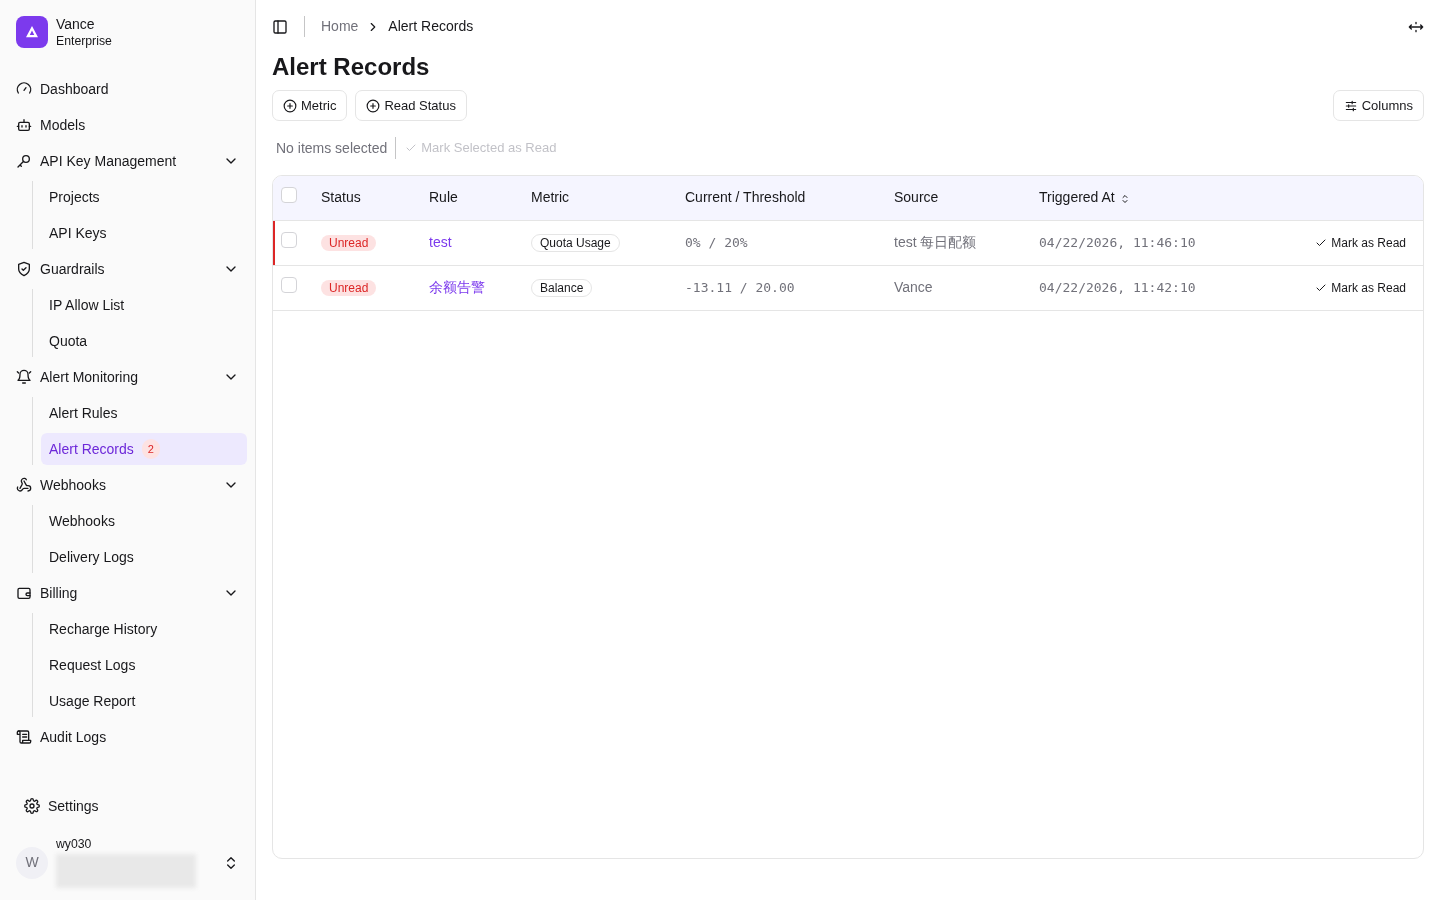 This screenshot has height=900, width=1440. Describe the element at coordinates (144, 340) in the screenshot. I see `sidebar-item: Quota` at that location.